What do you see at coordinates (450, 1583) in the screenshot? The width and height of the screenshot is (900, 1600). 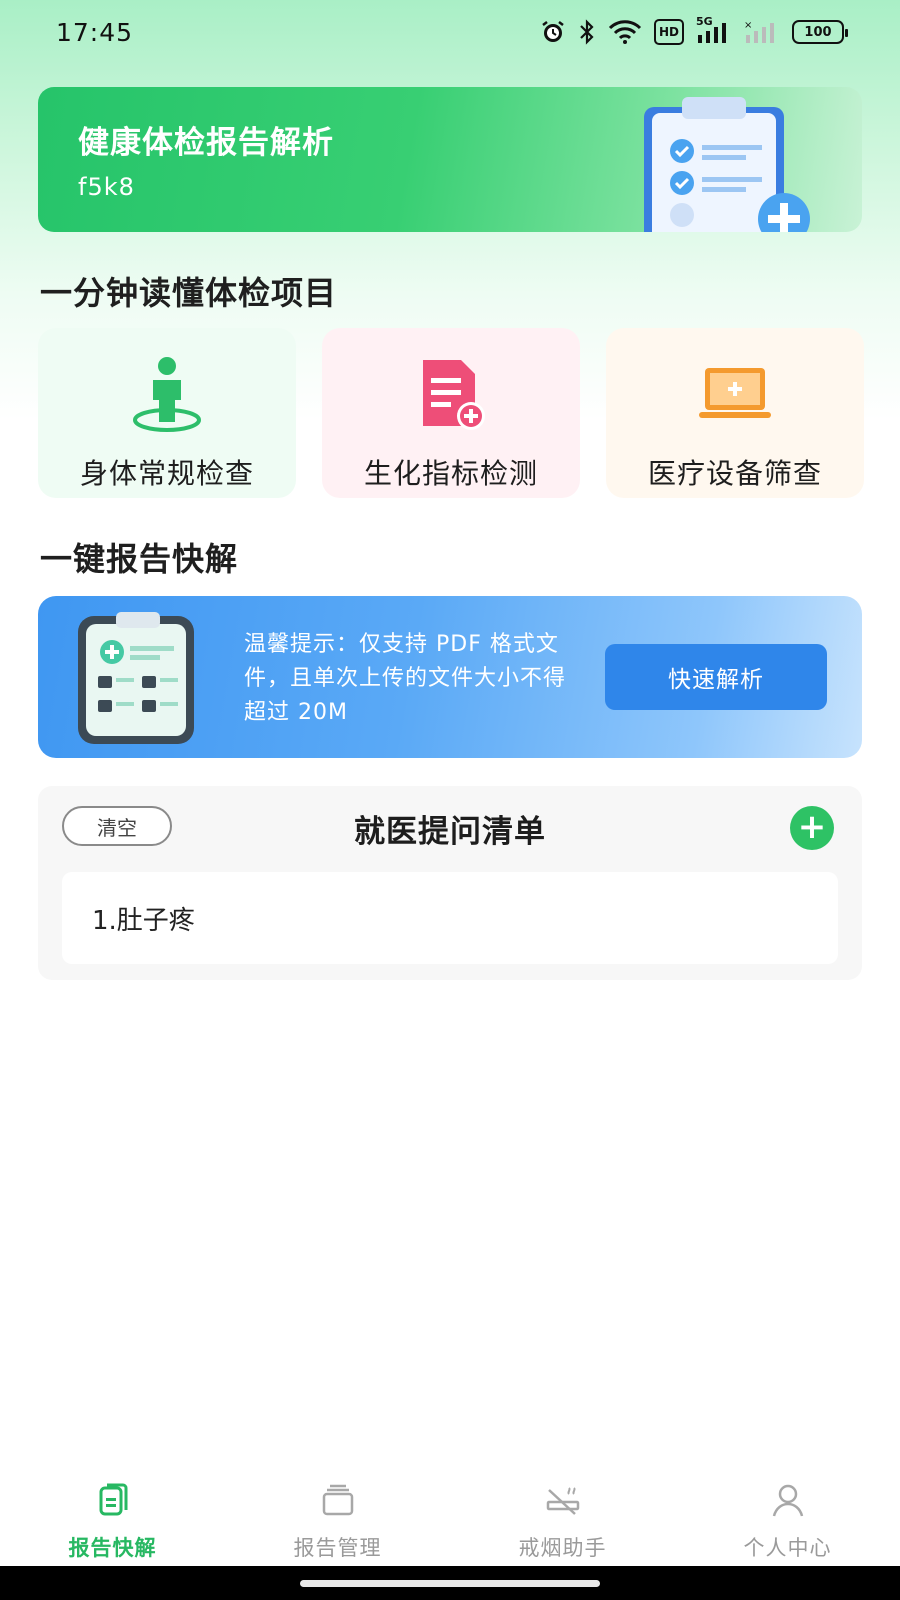 I see `home-indicator` at bounding box center [450, 1583].